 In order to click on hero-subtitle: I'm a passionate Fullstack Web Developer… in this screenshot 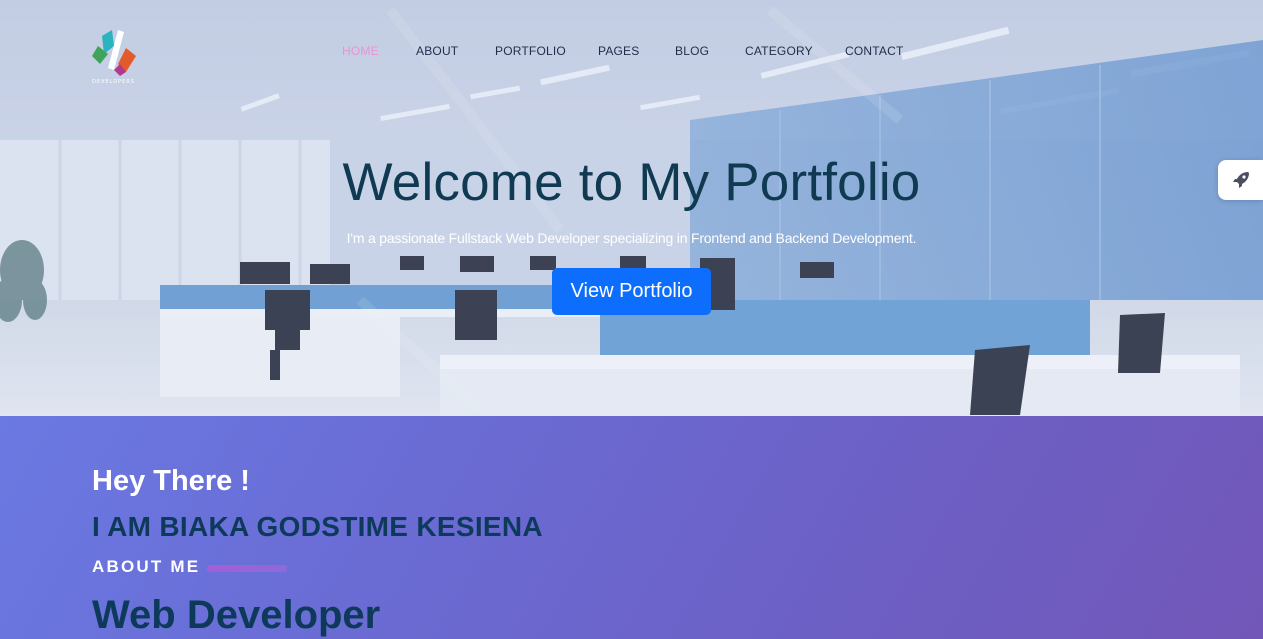, I will do `click(631, 238)`.